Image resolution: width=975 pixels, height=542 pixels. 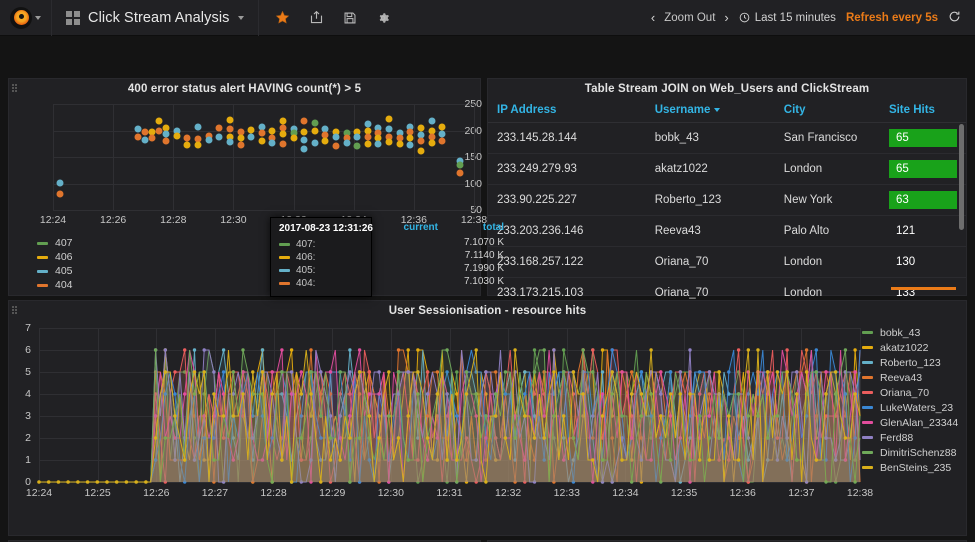 I want to click on refresh-interval-label: Refresh every 5s, so click(x=892, y=18).